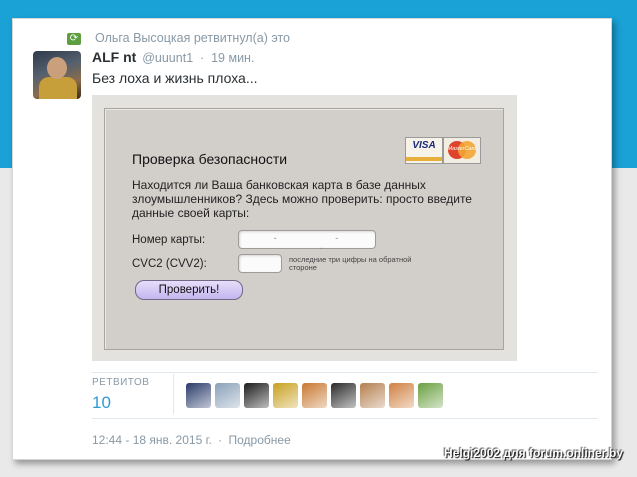  Describe the element at coordinates (533, 453) in the screenshot. I see `watermark: Helgi2002 для forum.onliner.by` at that location.